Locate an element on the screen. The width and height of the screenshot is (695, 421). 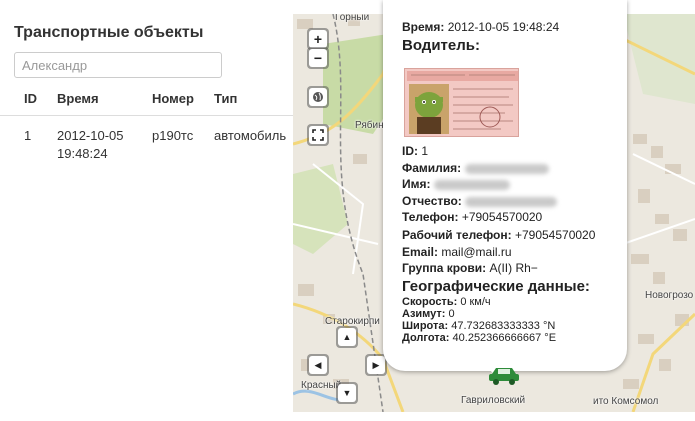
driver-phone-label: Телефон: is located at coordinates (430, 217).